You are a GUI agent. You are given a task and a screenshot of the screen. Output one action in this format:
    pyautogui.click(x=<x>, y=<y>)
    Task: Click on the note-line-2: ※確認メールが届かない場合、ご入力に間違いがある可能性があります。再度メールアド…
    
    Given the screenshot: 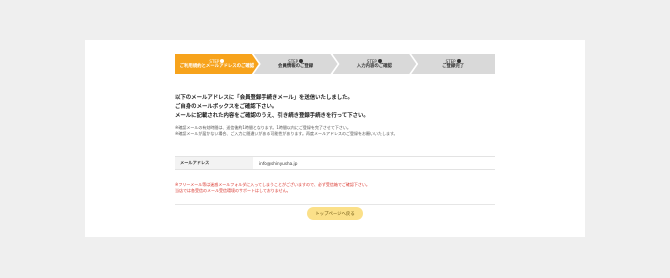 What is the action you would take?
    pyautogui.click(x=286, y=133)
    